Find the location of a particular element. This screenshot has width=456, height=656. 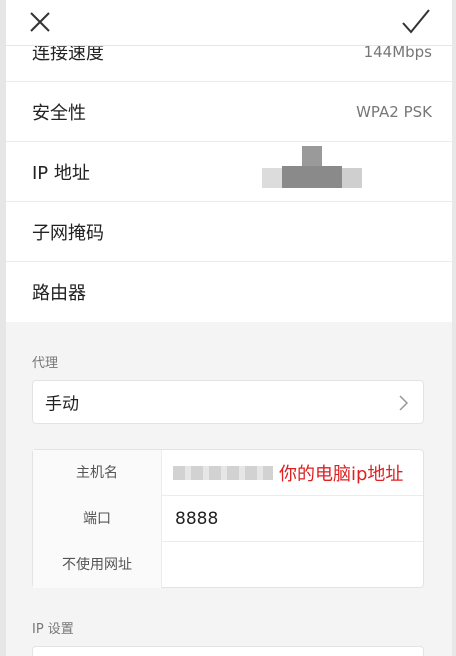

chevron-right-icon is located at coordinates (404, 403).